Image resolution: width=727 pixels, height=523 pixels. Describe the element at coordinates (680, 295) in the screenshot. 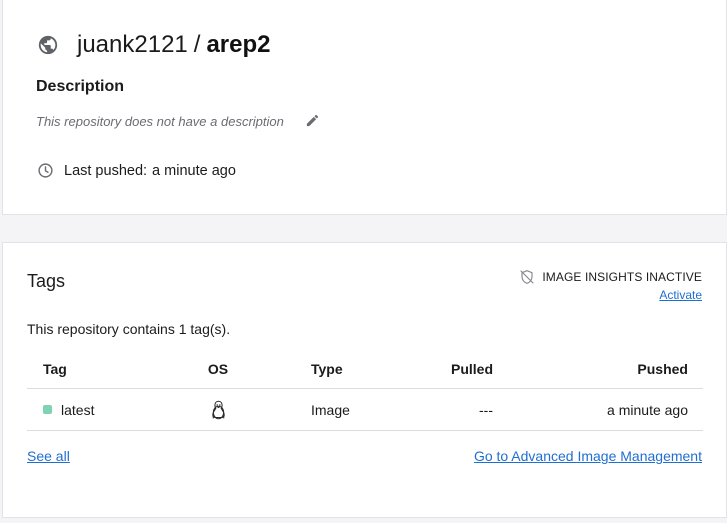

I see `activate-link: Activate` at that location.